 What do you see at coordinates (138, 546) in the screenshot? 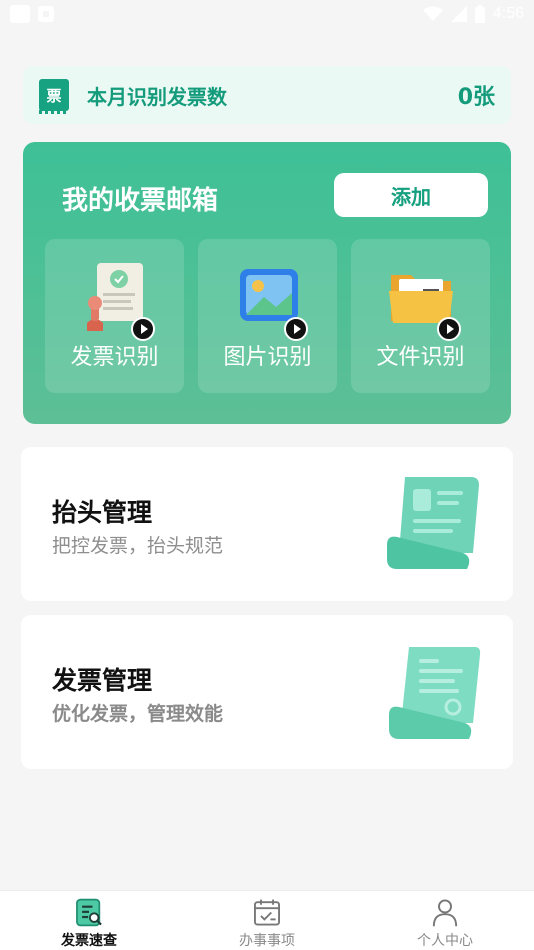
I see `card-subtitle: 把控发票，抬头规范` at bounding box center [138, 546].